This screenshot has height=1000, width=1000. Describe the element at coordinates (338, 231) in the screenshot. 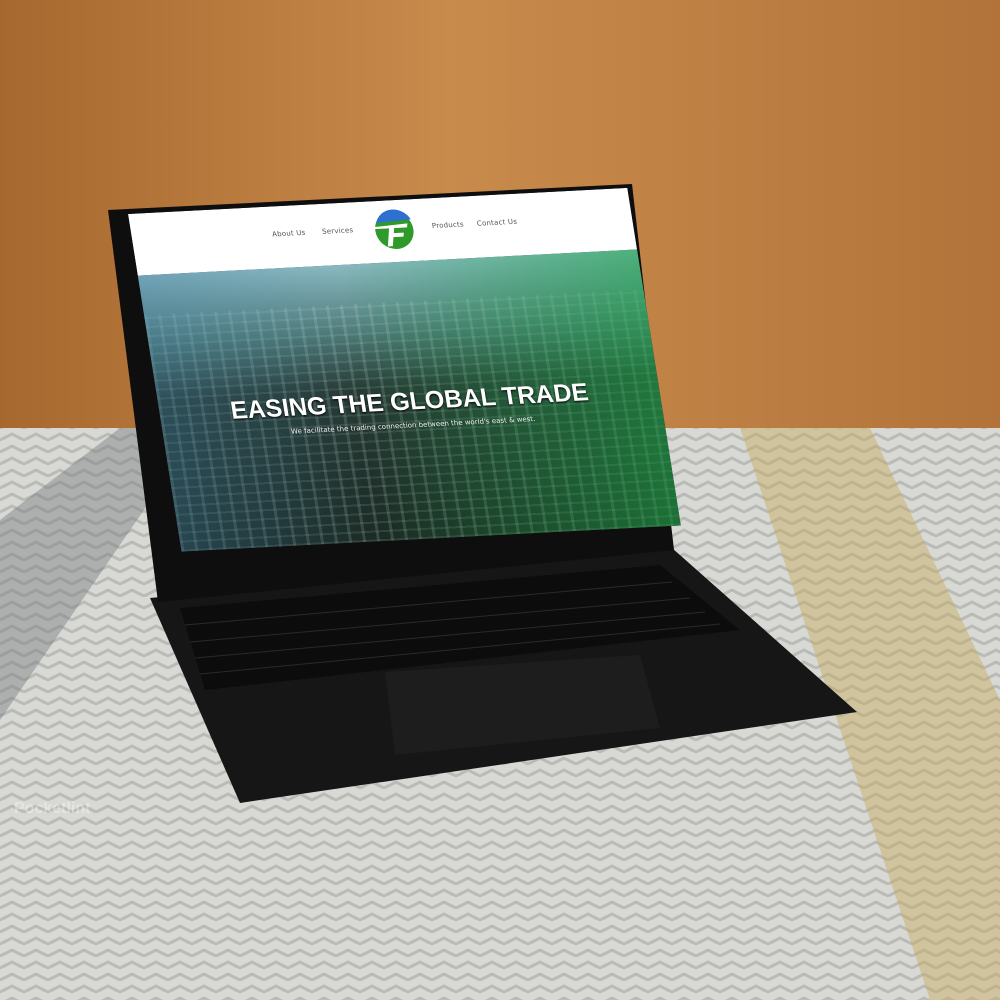

I see `nav-services: Services` at that location.